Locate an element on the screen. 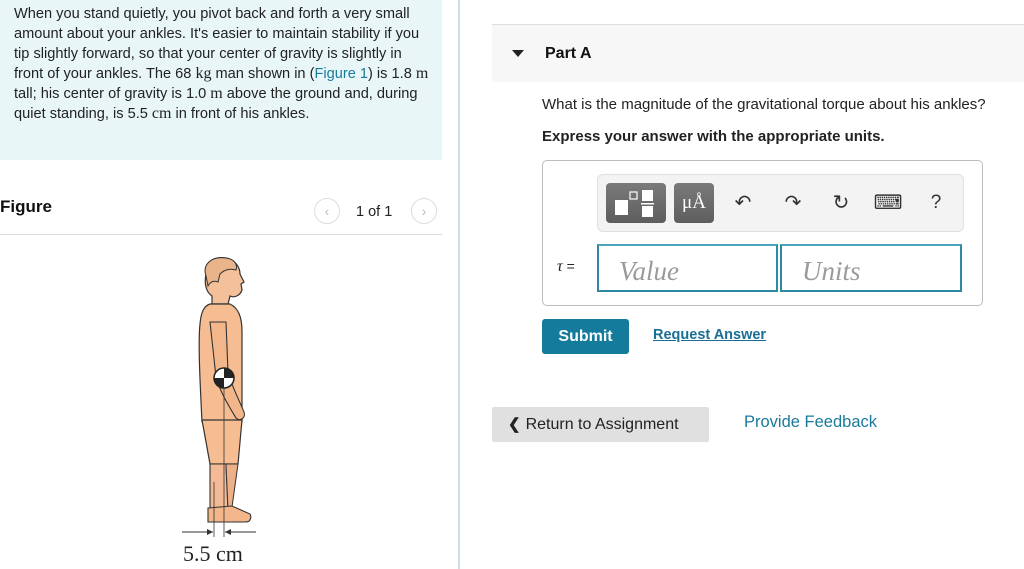  chevron-left-icon: ‹ is located at coordinates (327, 211).